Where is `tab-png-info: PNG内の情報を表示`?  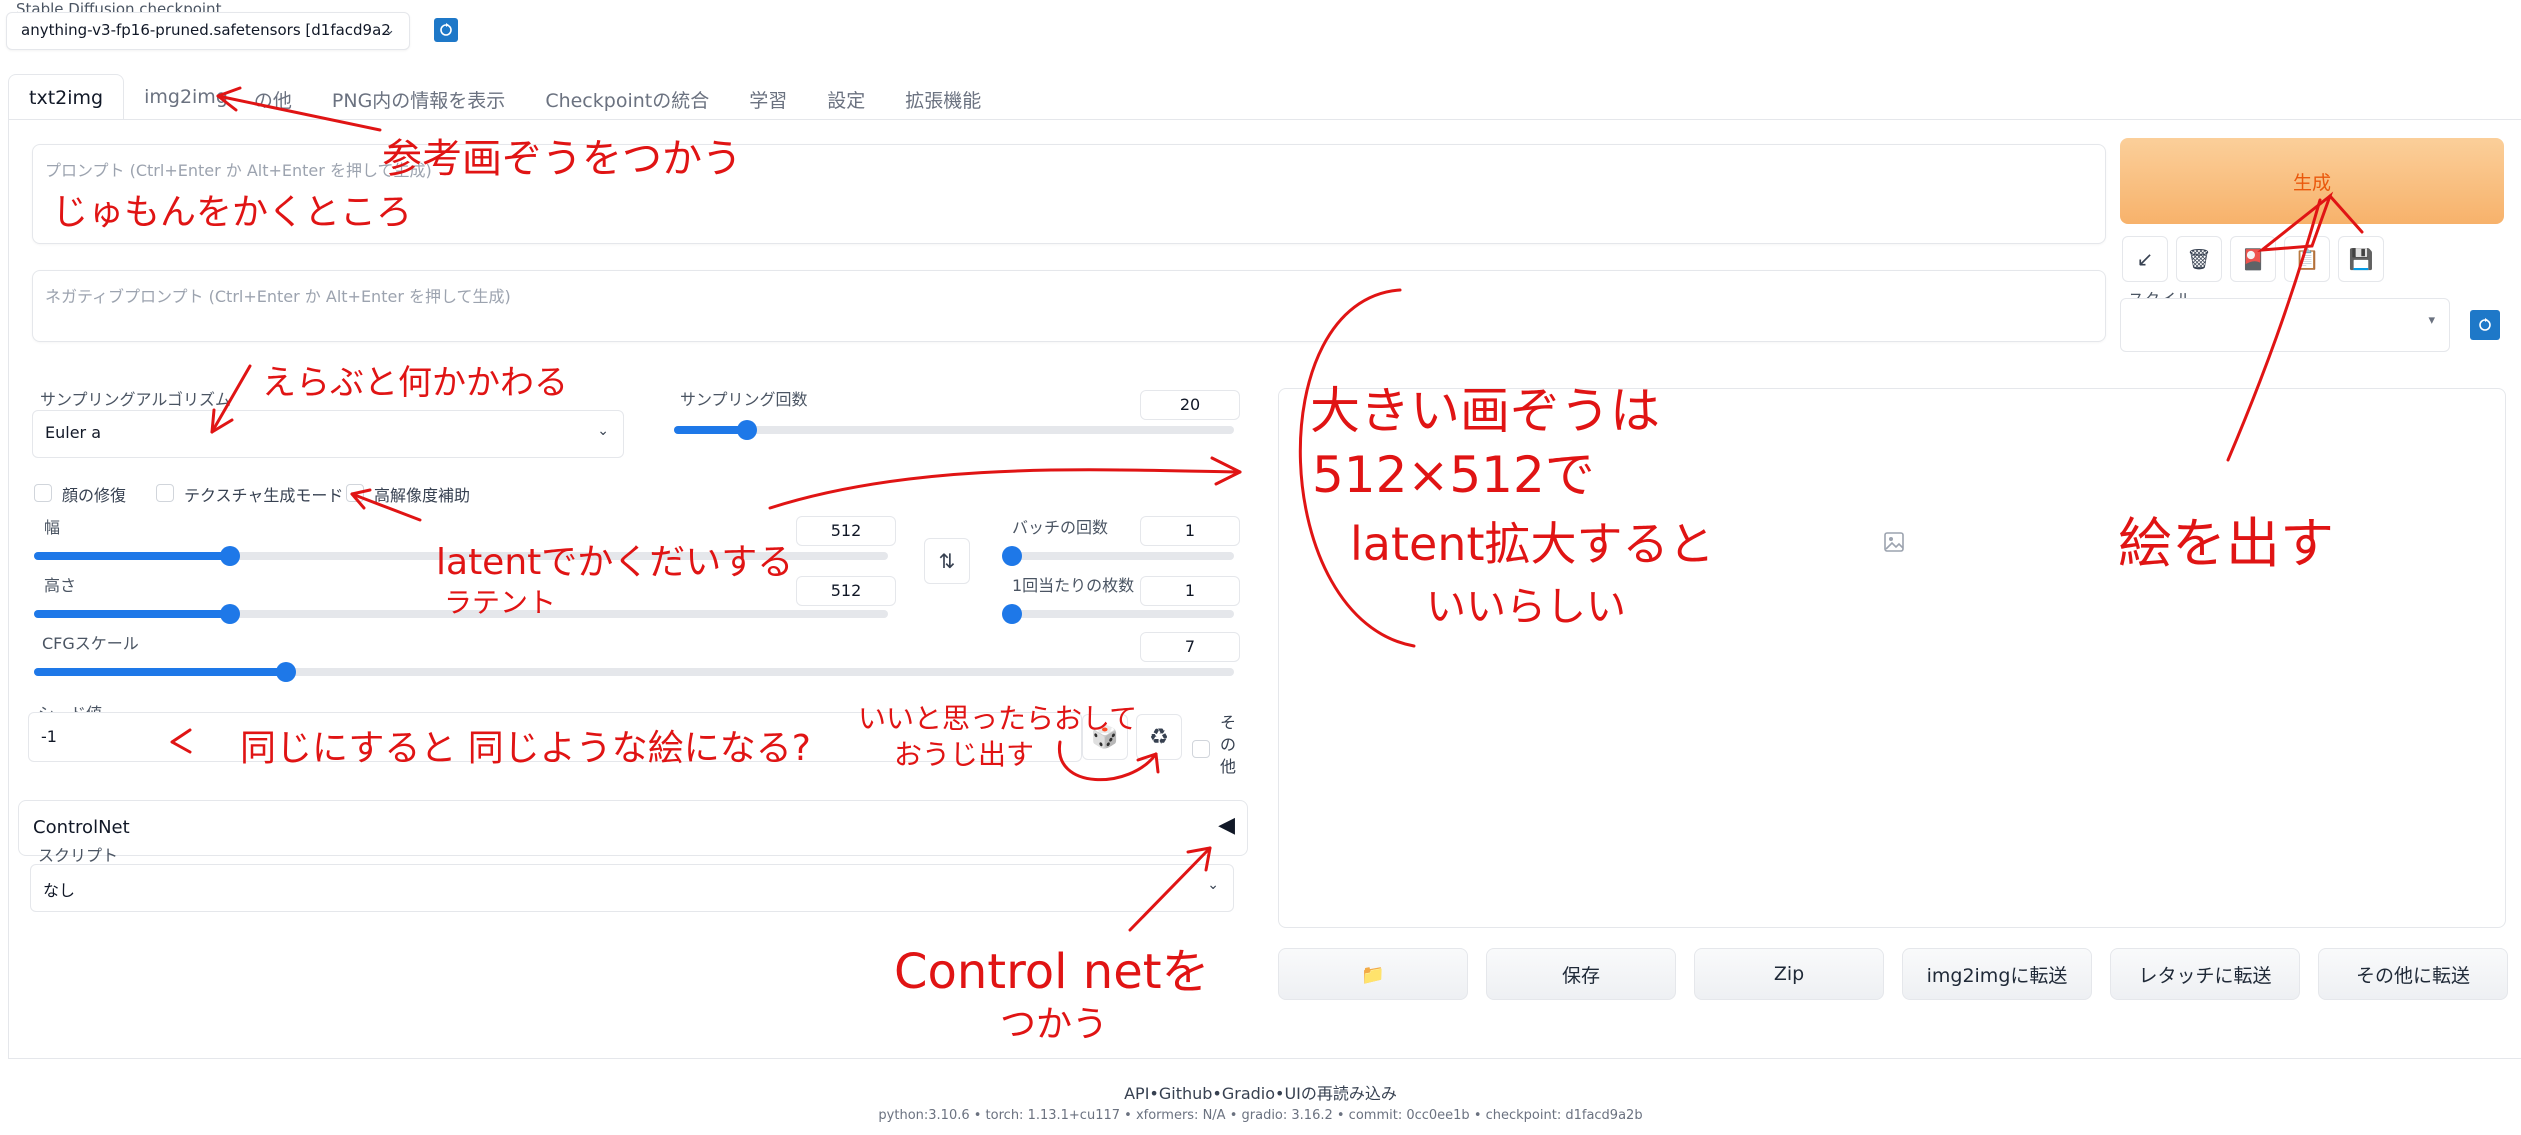
tab-png-info: PNG内の情報を表示 is located at coordinates (418, 97).